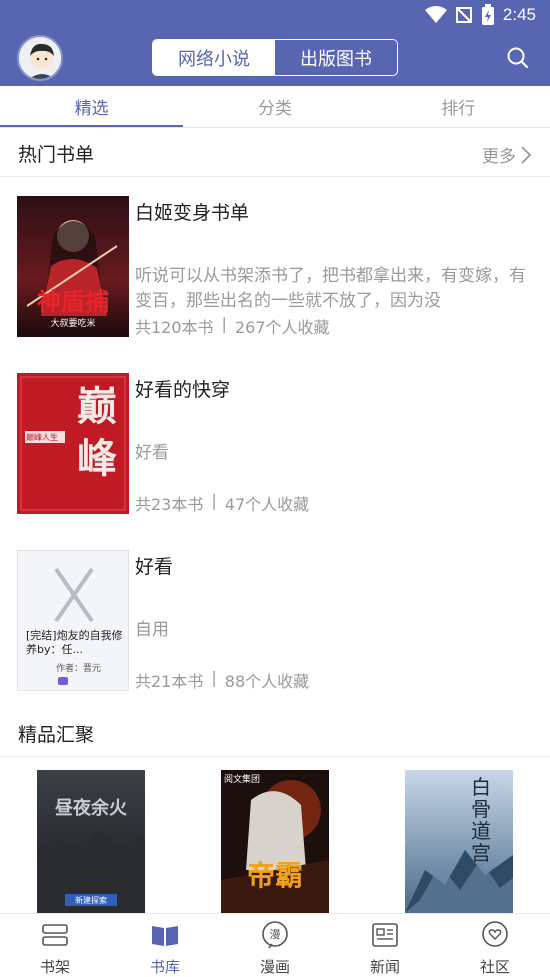 The width and height of the screenshot is (550, 977). I want to click on booklist-item: 巅峰 巅峰人生 好看的快穿 好看 共23本书 | 47个人收藏, so click(275, 444).